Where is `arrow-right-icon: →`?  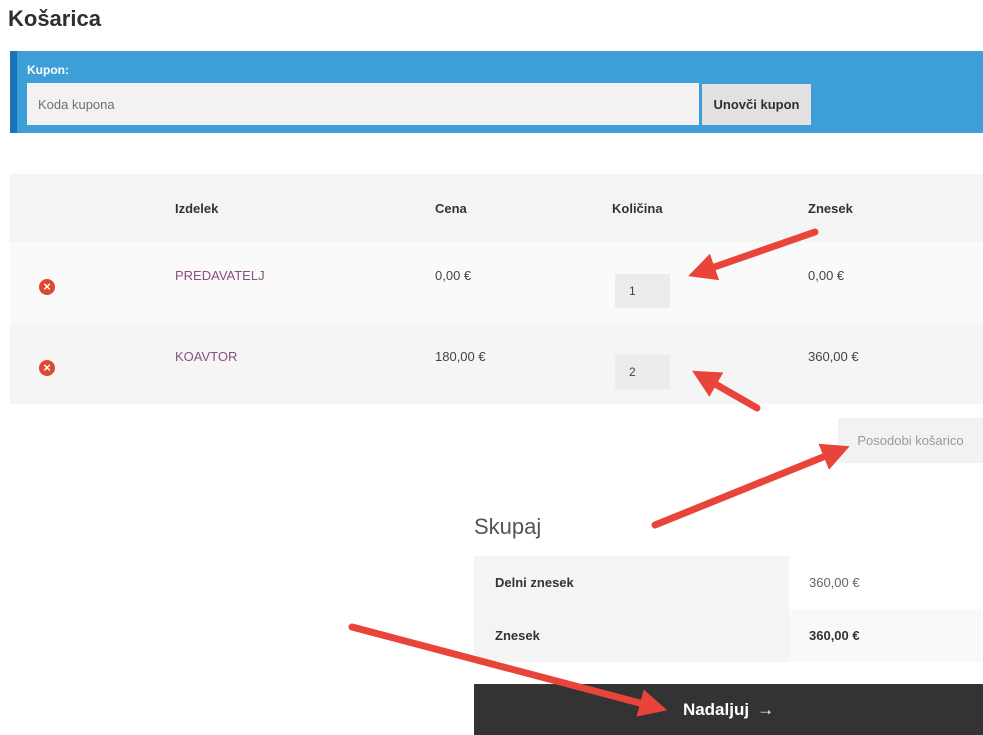
arrow-right-icon: → is located at coordinates (766, 709).